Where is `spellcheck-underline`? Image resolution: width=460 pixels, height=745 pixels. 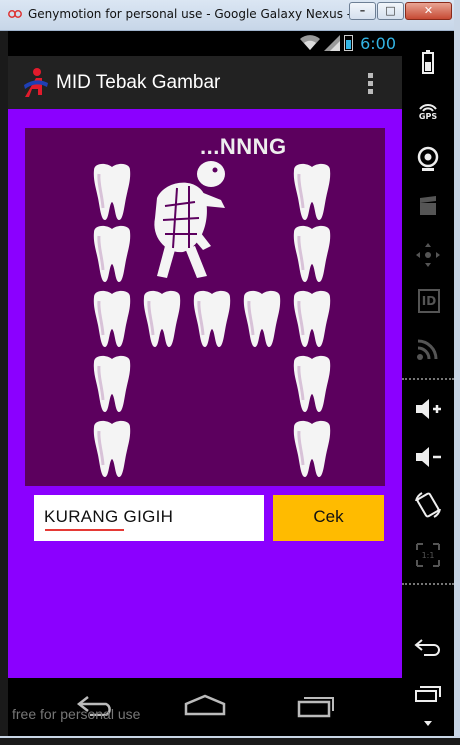
spellcheck-underline is located at coordinates (84, 530).